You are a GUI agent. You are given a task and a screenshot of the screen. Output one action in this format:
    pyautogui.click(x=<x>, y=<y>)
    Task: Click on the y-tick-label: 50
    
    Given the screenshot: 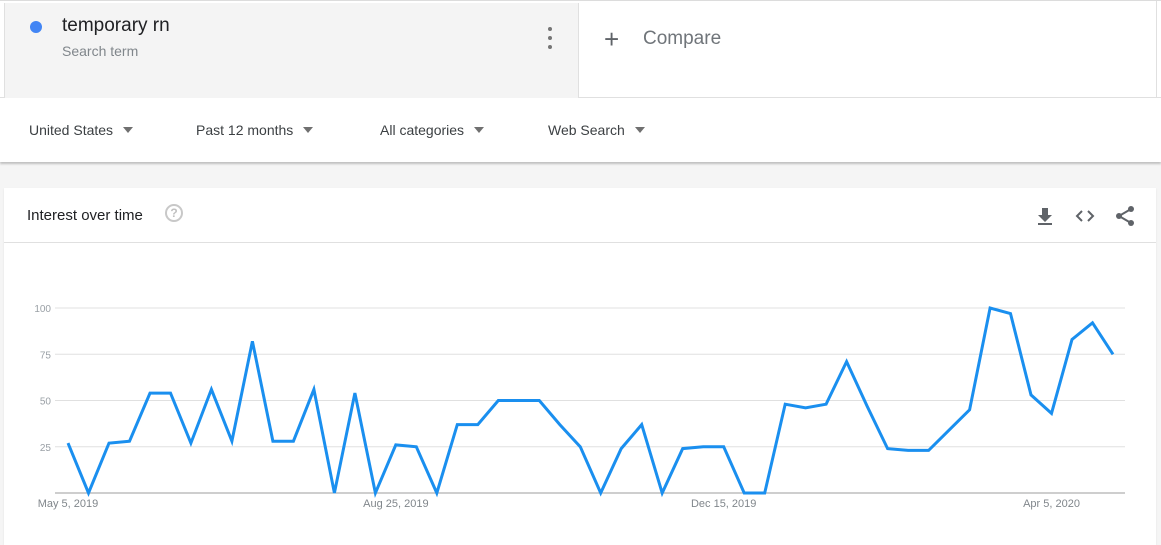 What is the action you would take?
    pyautogui.click(x=46, y=402)
    